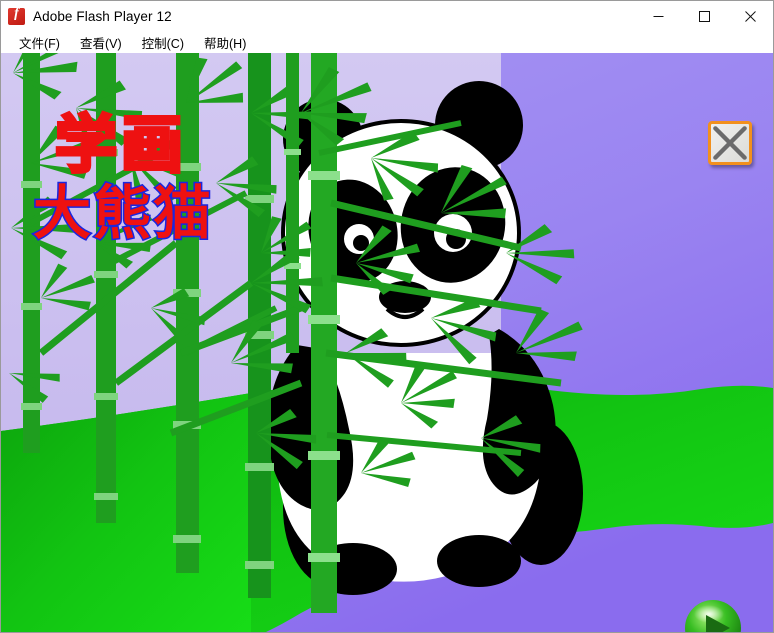 The image size is (774, 633). What do you see at coordinates (225, 42) in the screenshot?
I see `menu-help: 帮助(H)` at bounding box center [225, 42].